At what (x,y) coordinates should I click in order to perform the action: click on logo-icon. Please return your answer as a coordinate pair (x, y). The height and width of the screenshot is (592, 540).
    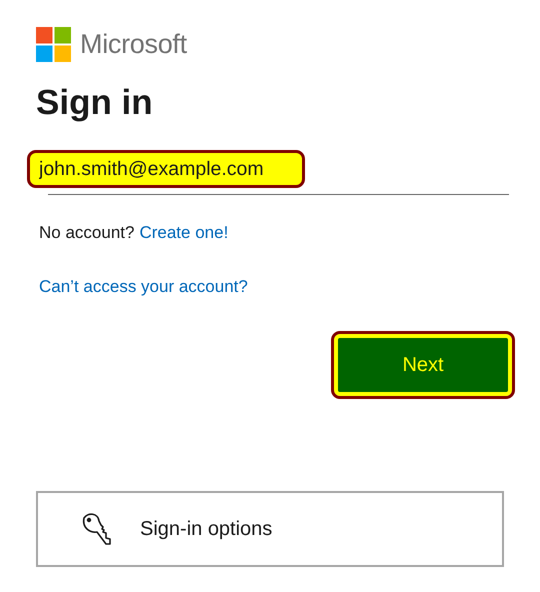
    Looking at the image, I should click on (53, 44).